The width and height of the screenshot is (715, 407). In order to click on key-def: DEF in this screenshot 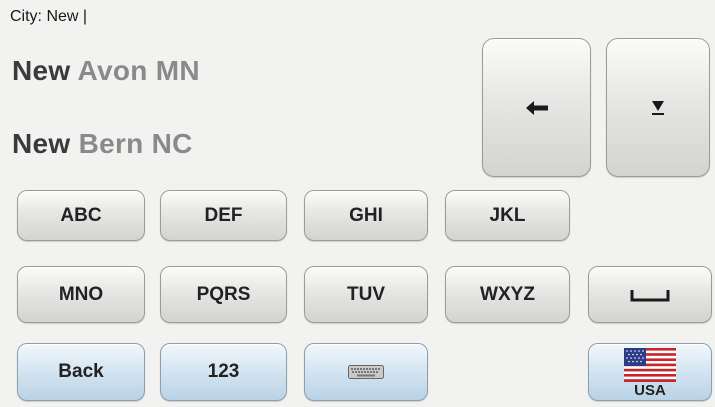, I will do `click(223, 215)`.